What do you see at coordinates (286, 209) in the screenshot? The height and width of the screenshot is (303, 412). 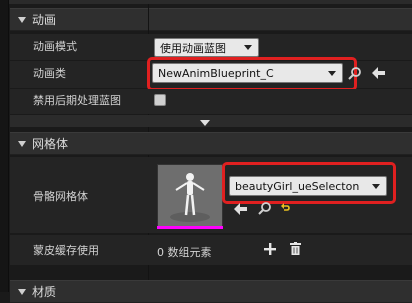 I see `reset-to-default-icon` at bounding box center [286, 209].